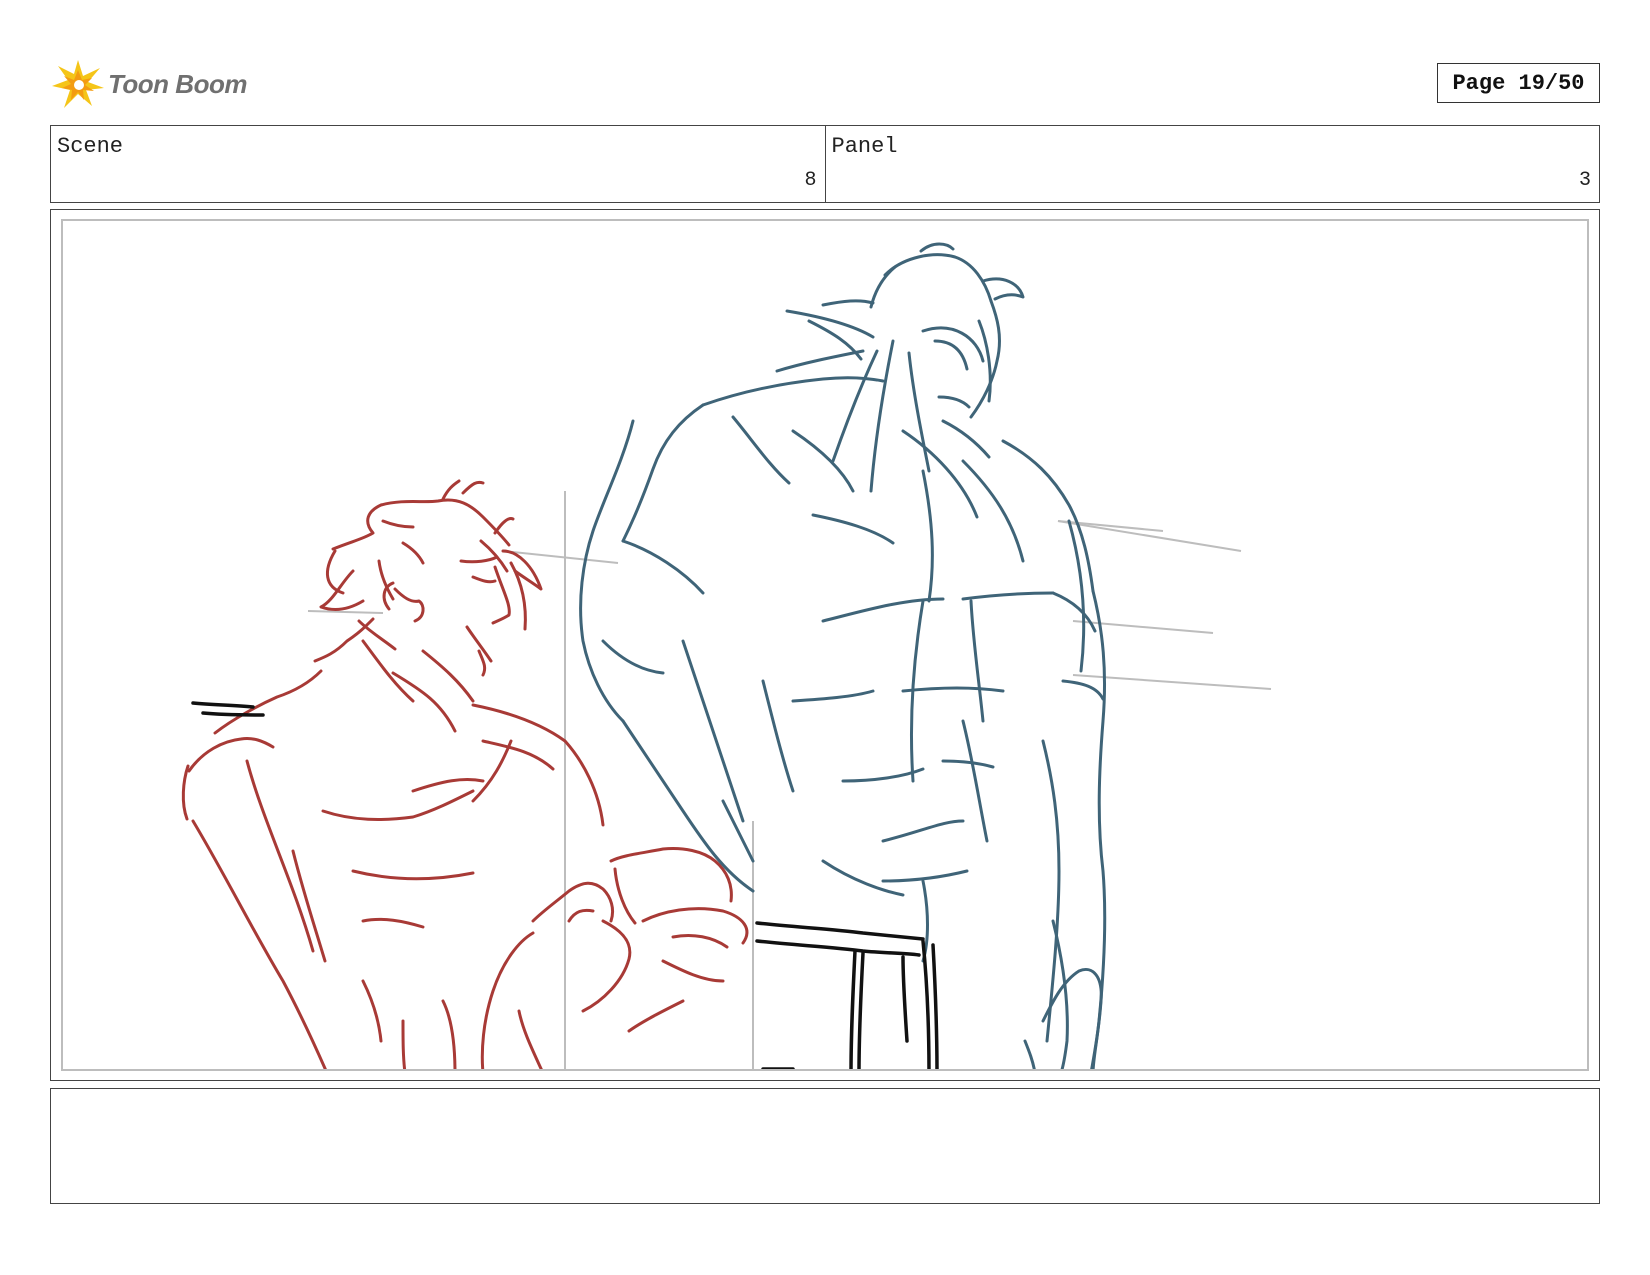 The height and width of the screenshot is (1275, 1650). What do you see at coordinates (1584, 180) in the screenshot?
I see `panel-number: 3` at bounding box center [1584, 180].